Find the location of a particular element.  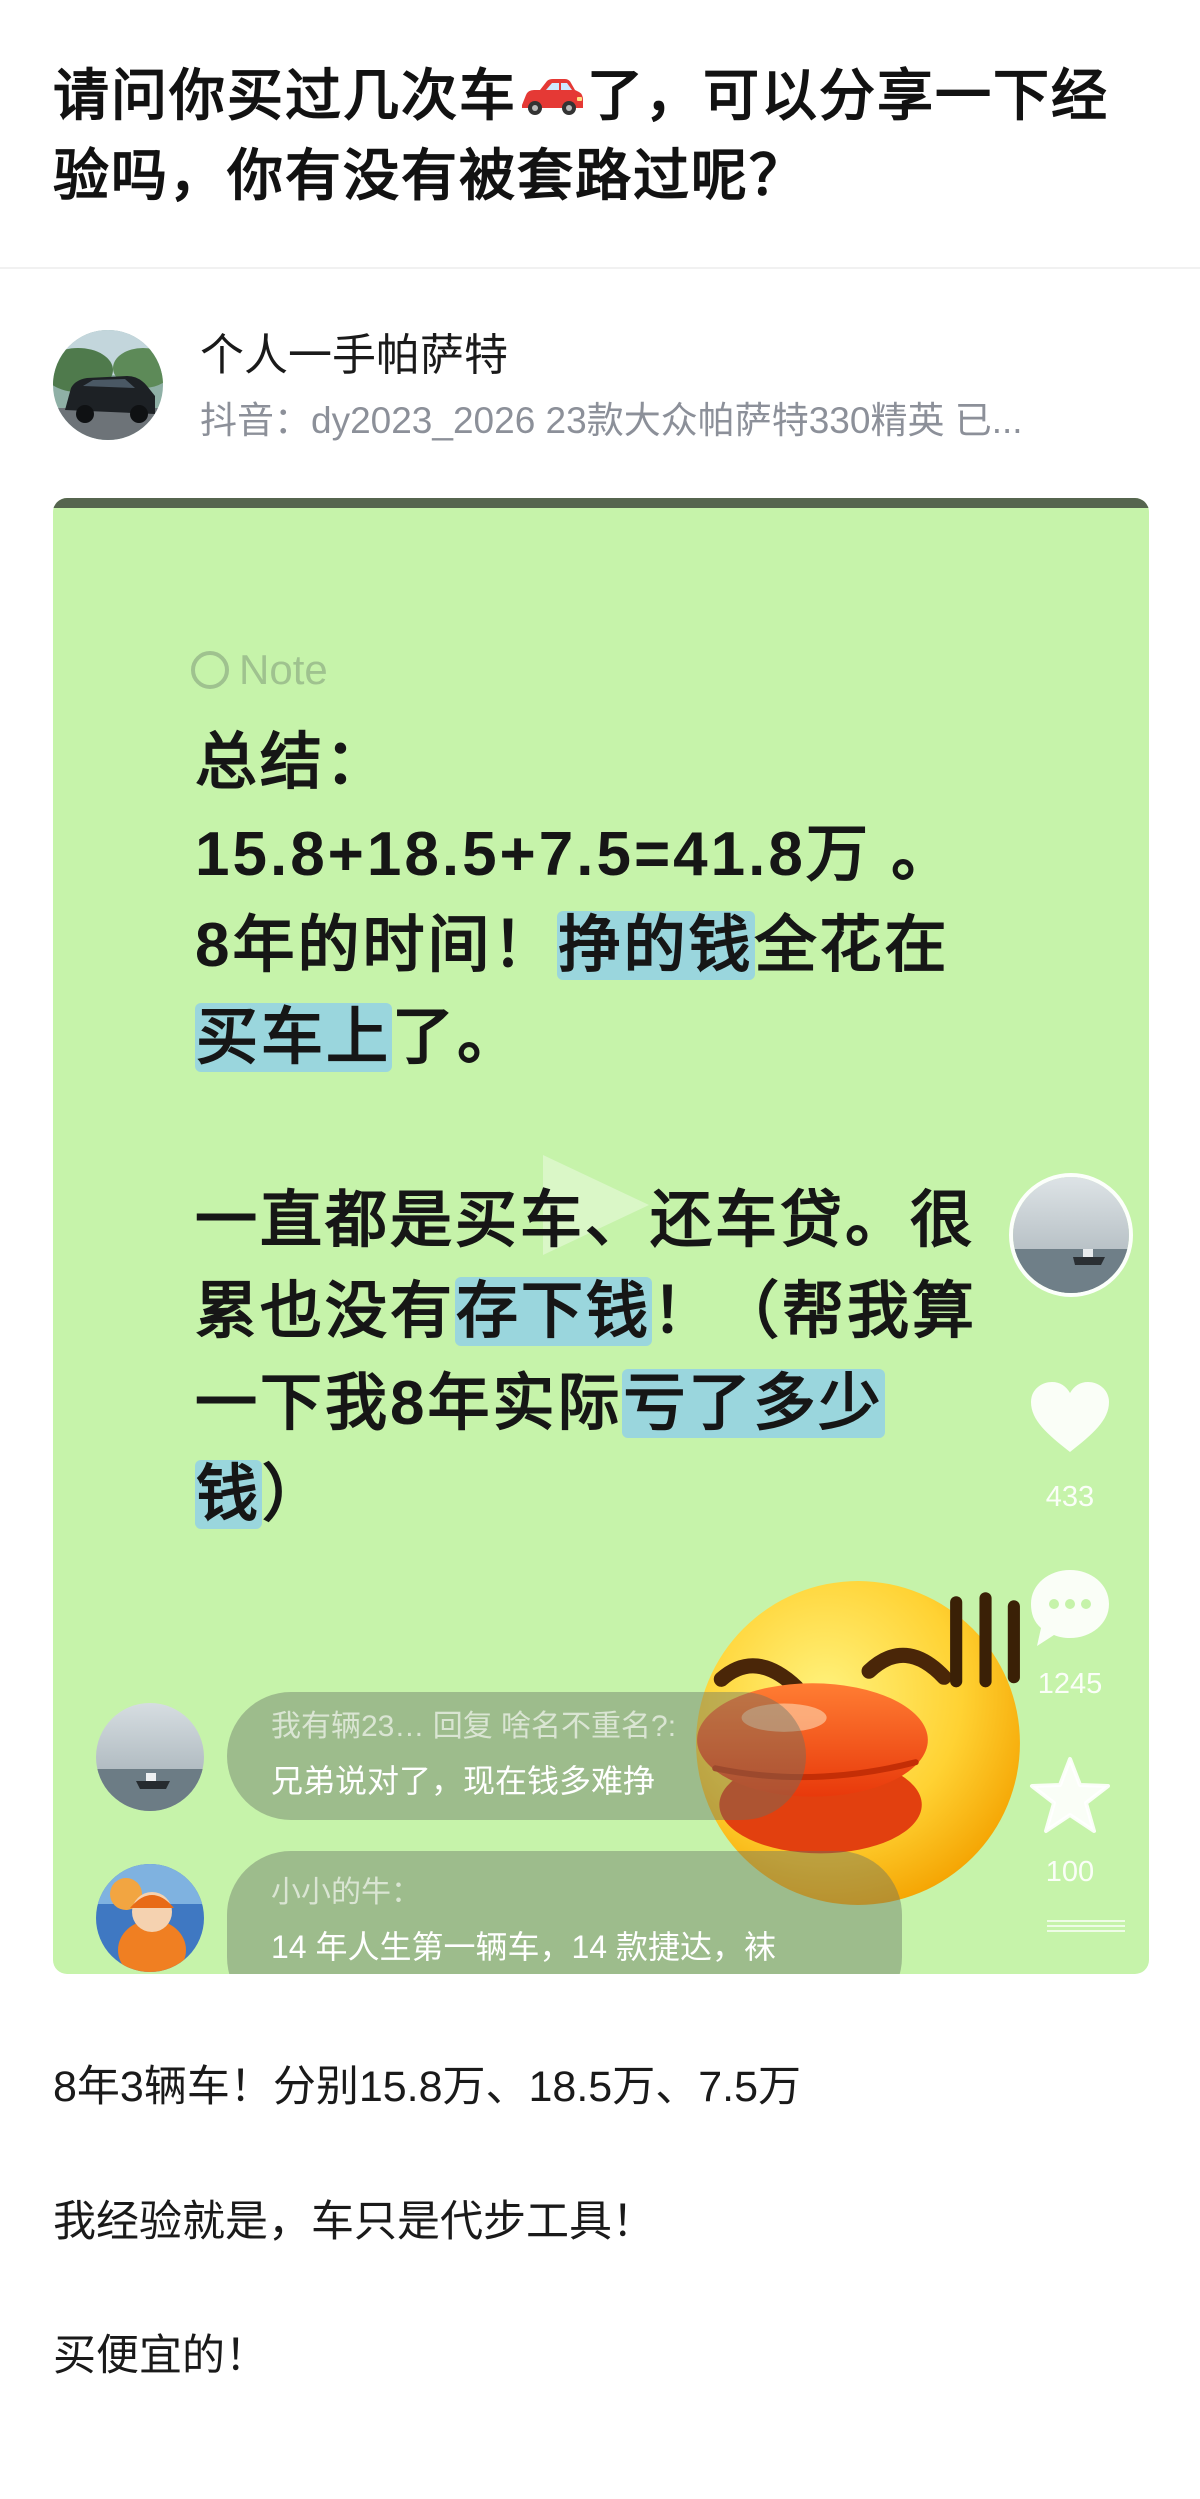

highlighted-text: 挣的钱 is located at coordinates (656, 945).